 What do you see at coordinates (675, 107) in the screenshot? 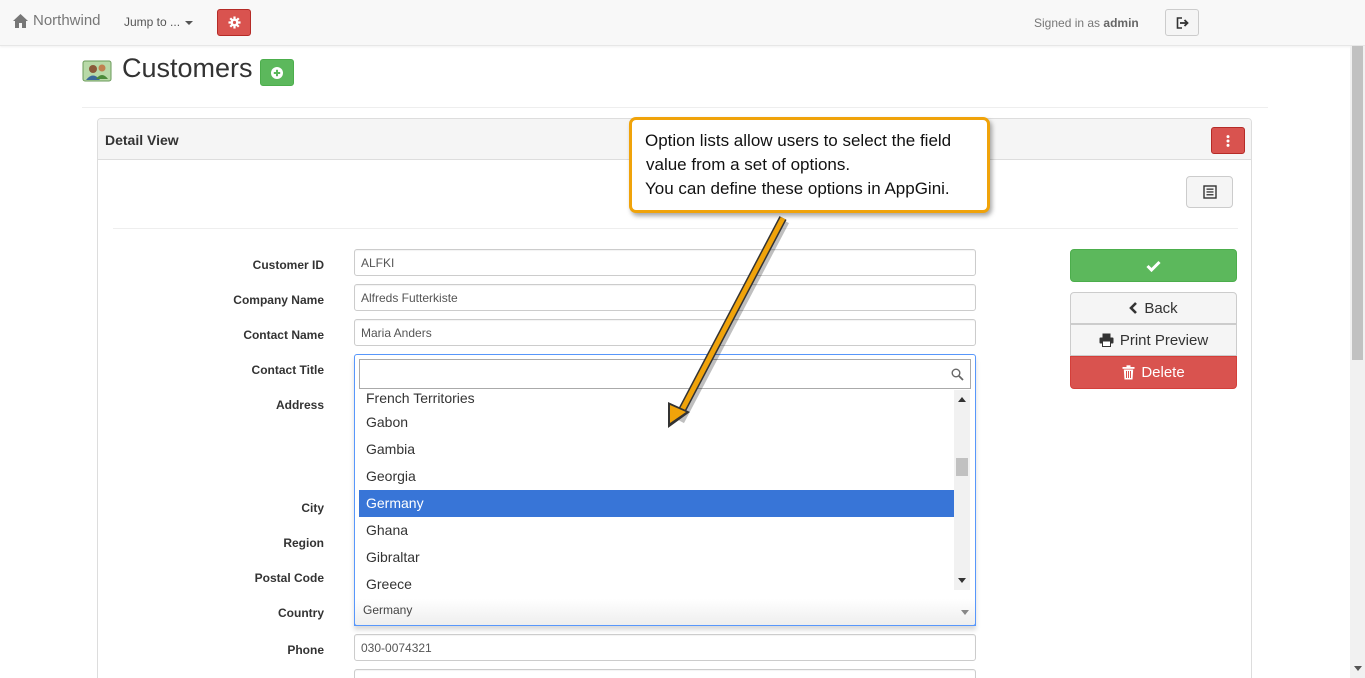
I see `header-divider` at bounding box center [675, 107].